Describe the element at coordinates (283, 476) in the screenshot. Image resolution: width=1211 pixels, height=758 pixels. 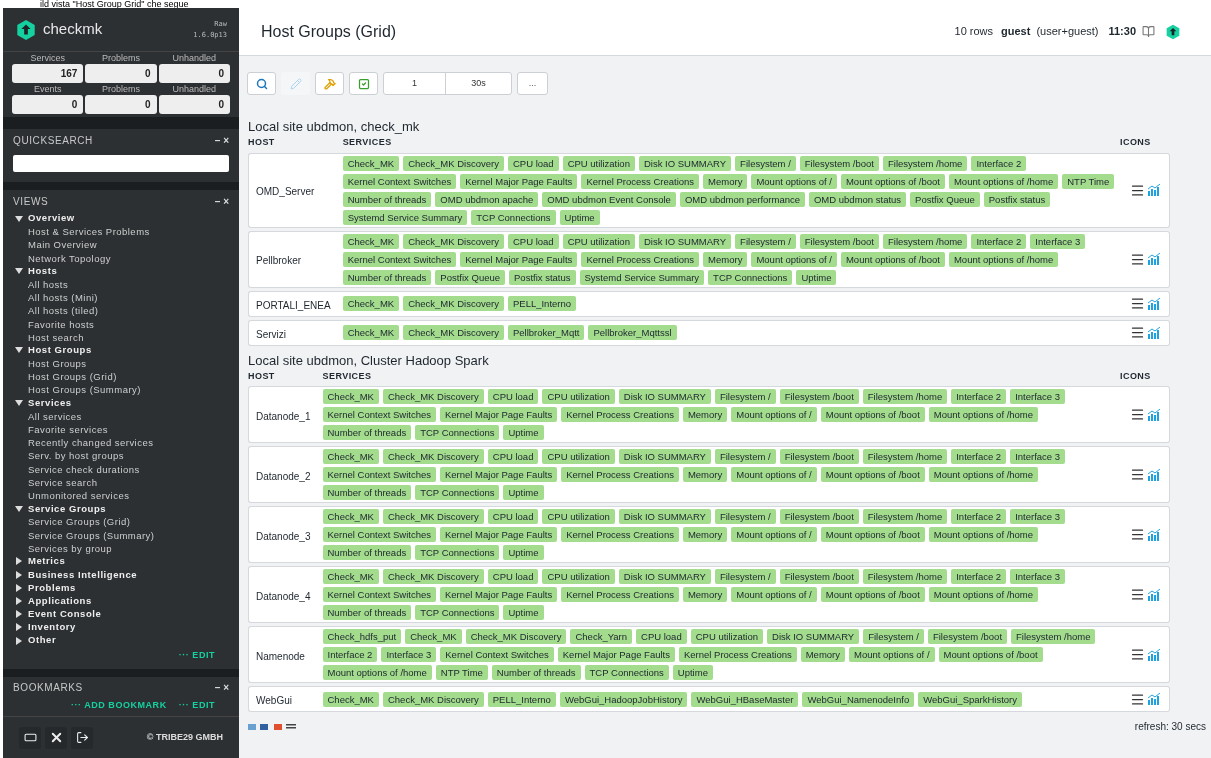
I see `host-name: Datanode_2` at that location.